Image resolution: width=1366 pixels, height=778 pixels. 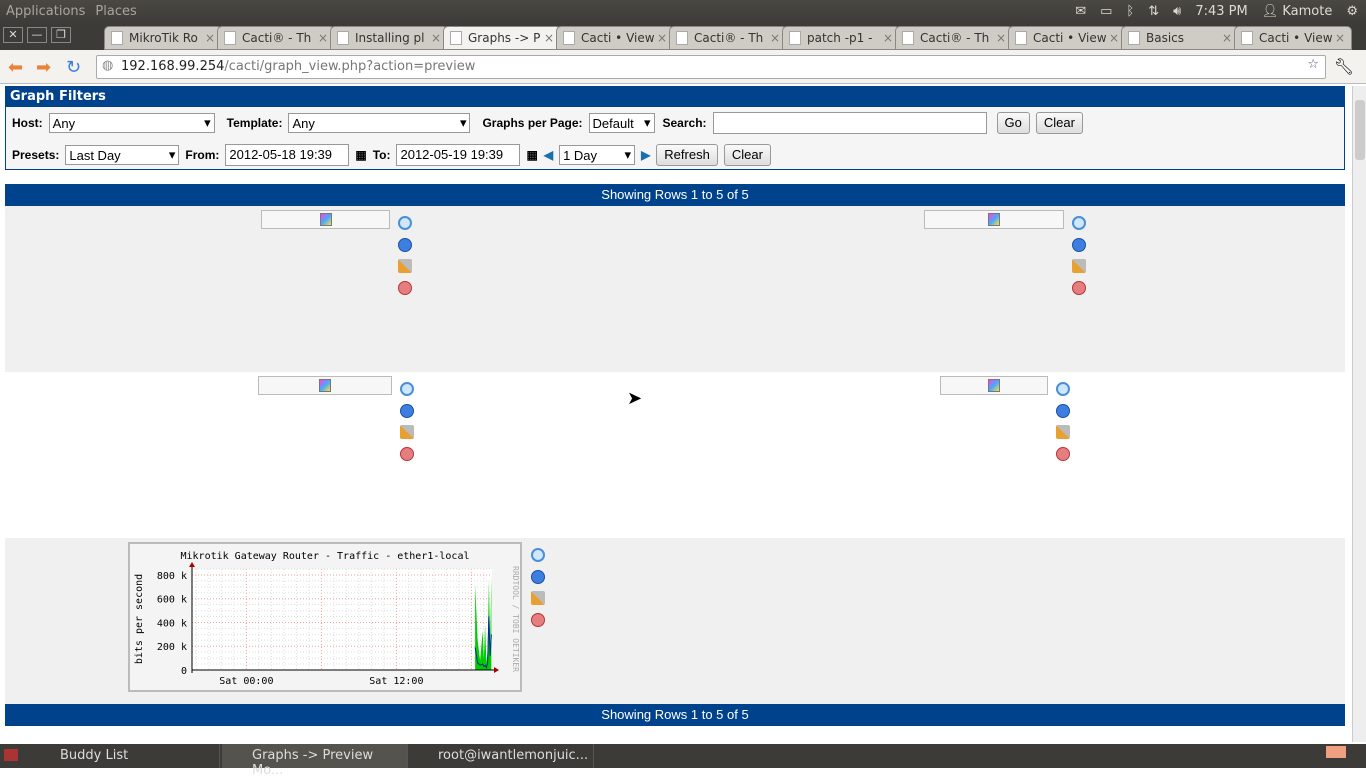 What do you see at coordinates (131, 123) in the screenshot?
I see `host-select: Any ▾` at bounding box center [131, 123].